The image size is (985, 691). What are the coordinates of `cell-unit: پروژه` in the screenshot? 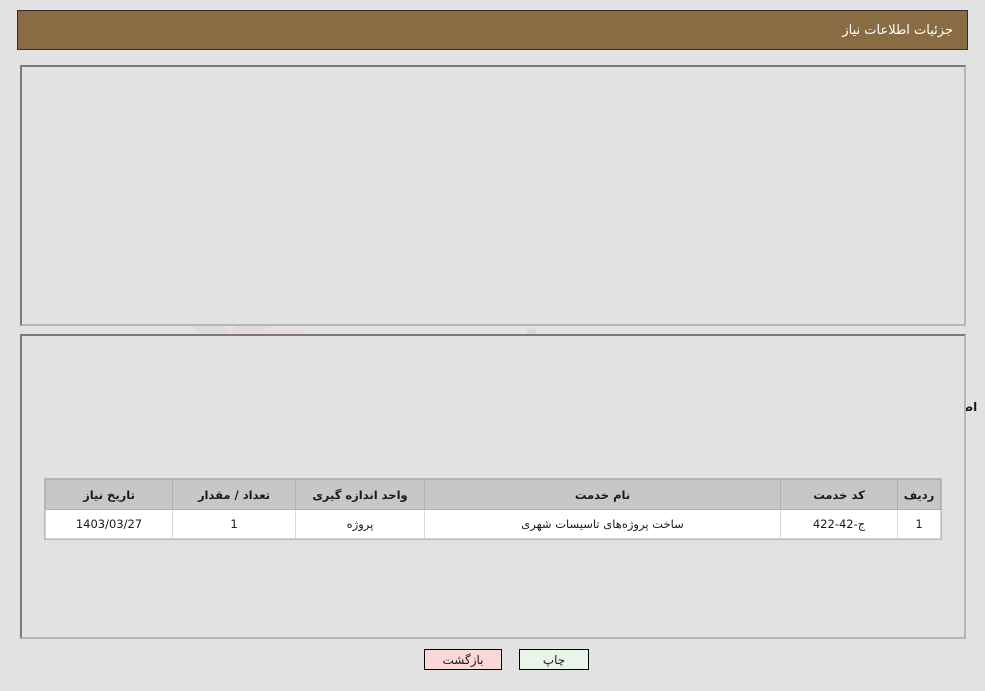 It's located at (360, 524).